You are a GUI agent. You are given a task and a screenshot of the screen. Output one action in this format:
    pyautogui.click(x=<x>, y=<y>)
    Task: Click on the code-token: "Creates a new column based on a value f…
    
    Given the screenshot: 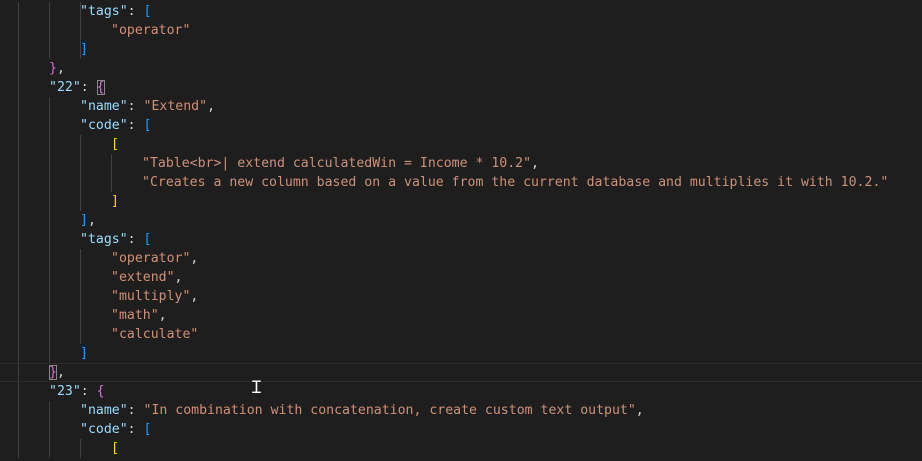 What is the action you would take?
    pyautogui.click(x=515, y=182)
    